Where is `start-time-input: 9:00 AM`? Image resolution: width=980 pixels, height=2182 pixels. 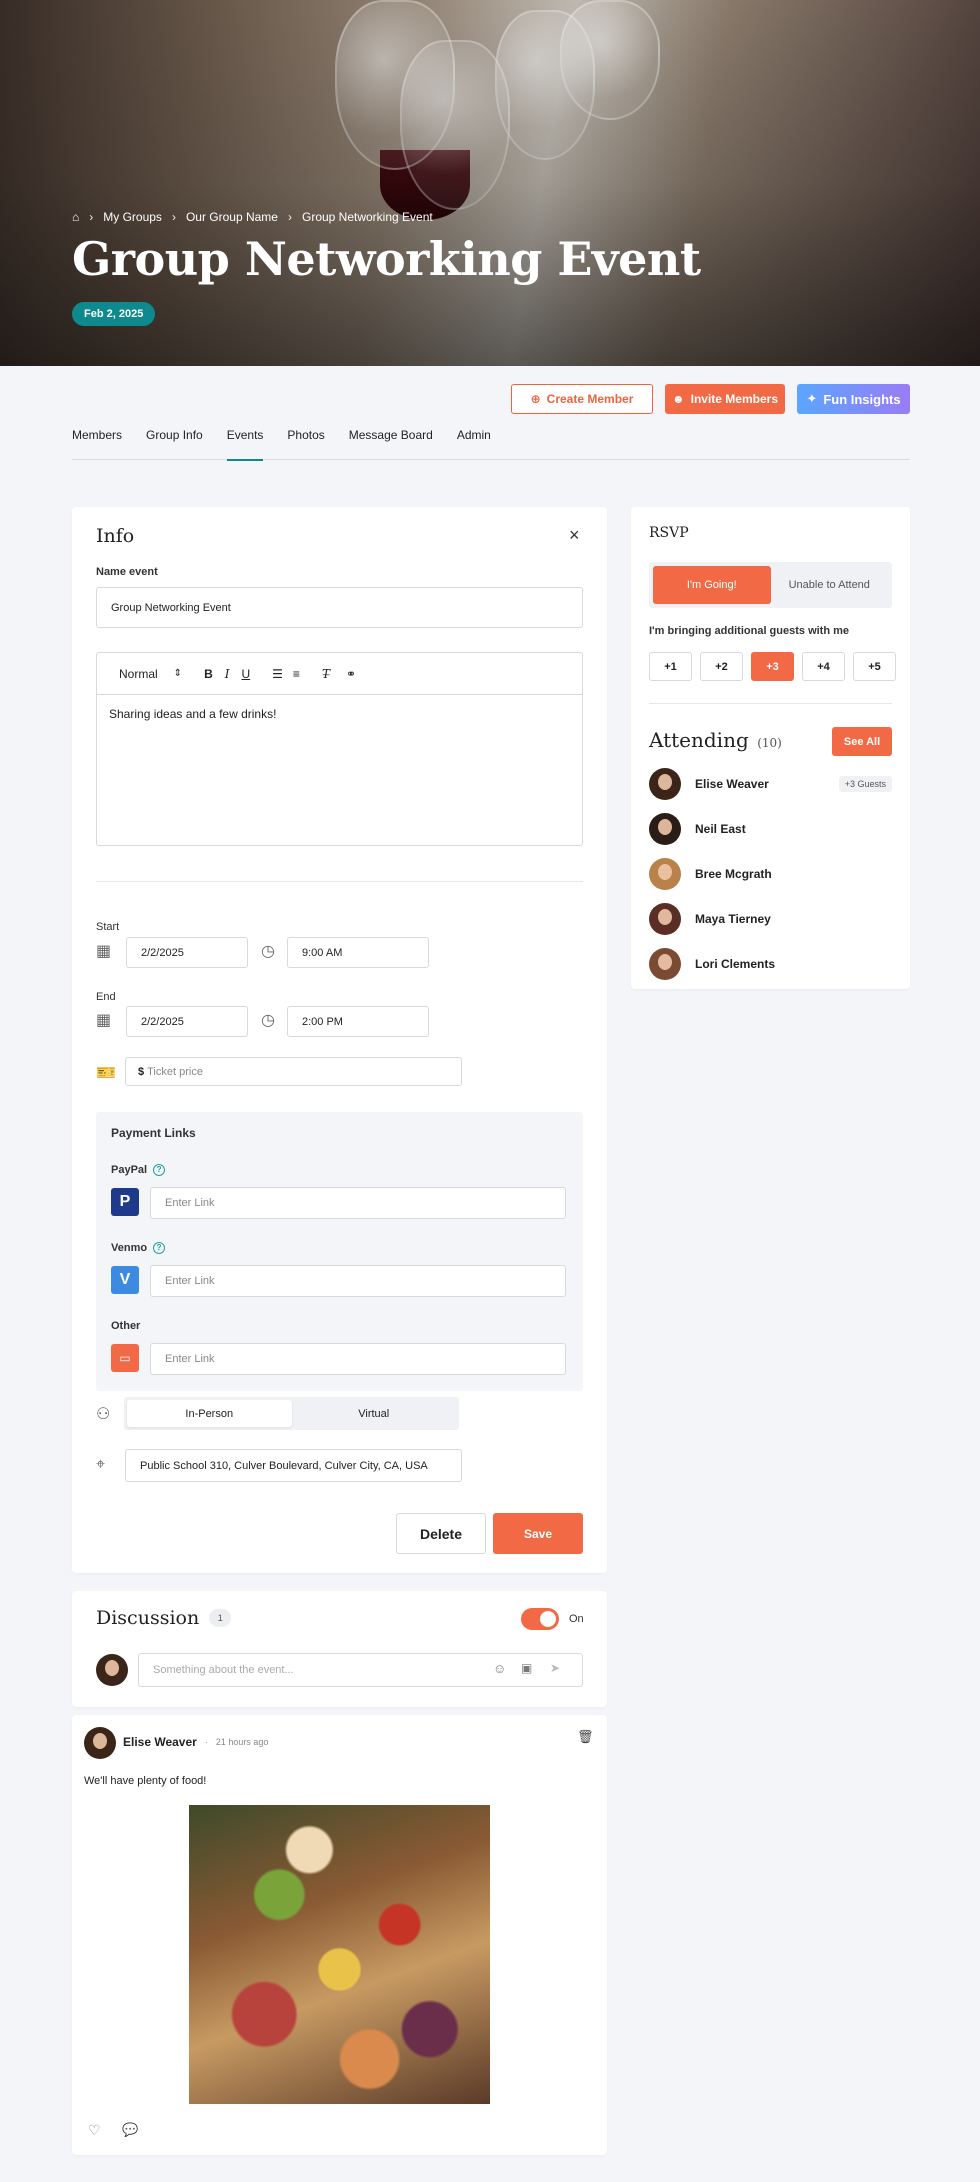 start-time-input: 9:00 AM is located at coordinates (358, 952).